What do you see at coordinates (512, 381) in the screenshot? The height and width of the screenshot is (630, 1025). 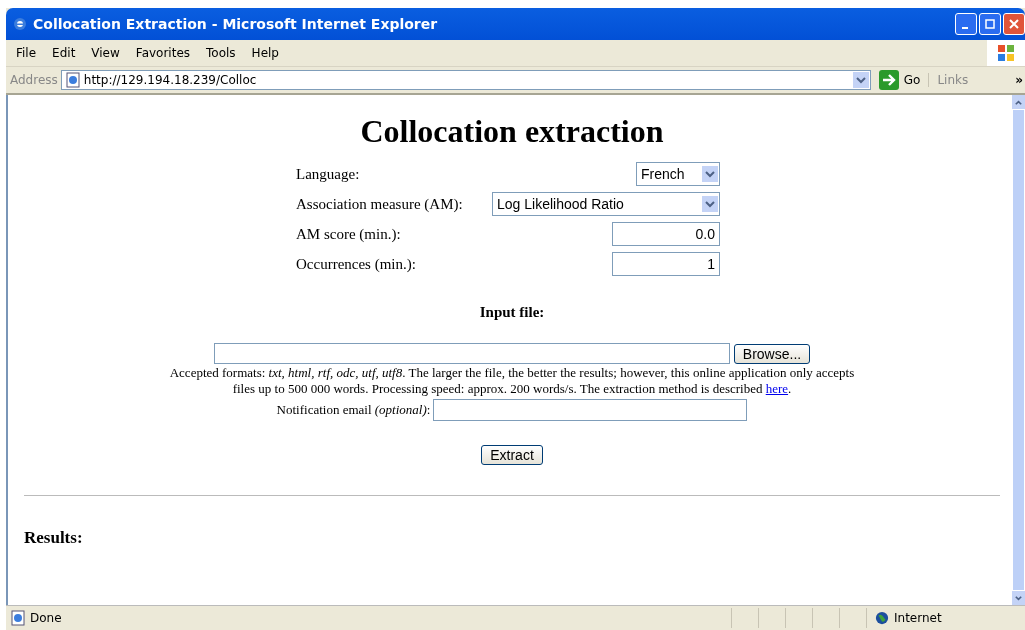 I see `info-paragraph: Accepted formats: txt, html, rtf, odc, utf, utf8. The larger the file, the better the results; however, this online application only accepts files up to 500 000 words. Processing speed: approx. 200 words/s. The extraction method is described here.` at bounding box center [512, 381].